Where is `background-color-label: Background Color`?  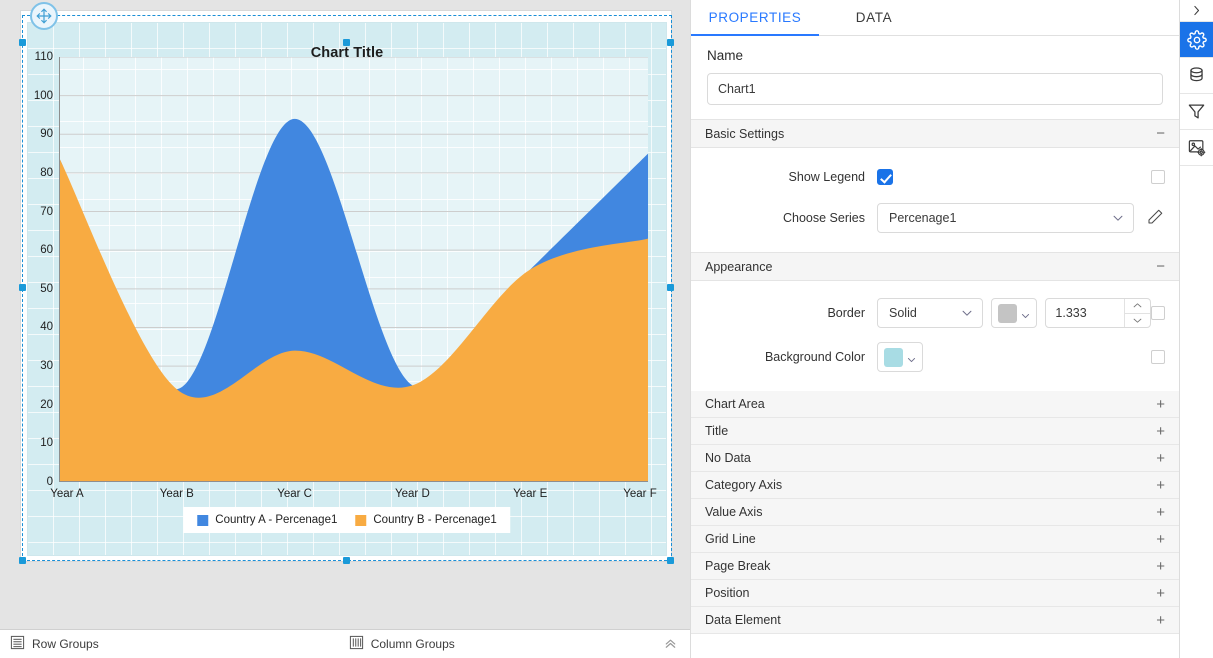
background-color-label: Background Color is located at coordinates (814, 357).